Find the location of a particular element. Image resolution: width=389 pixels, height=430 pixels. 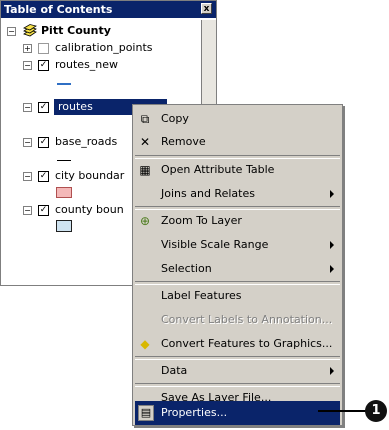

menu-item-open-attribute-table: ▦ Open Attribute Table is located at coordinates (237, 170).